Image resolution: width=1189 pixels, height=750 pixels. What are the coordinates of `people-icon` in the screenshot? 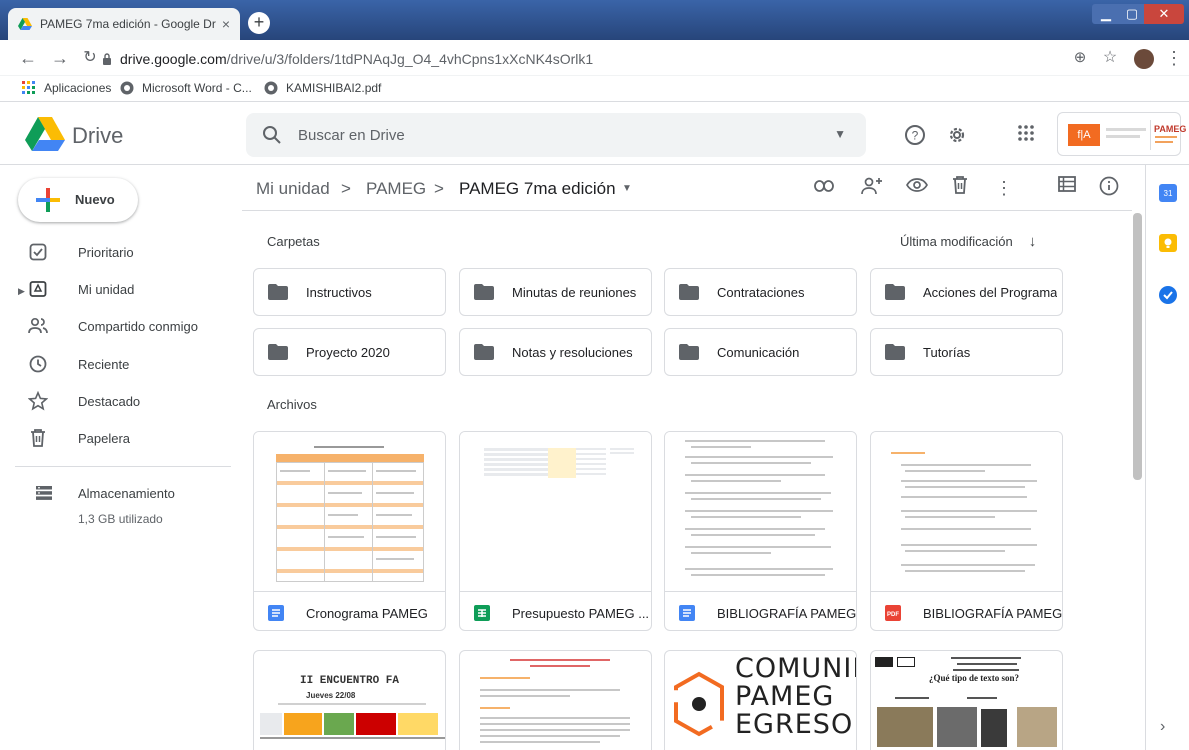 It's located at (38, 326).